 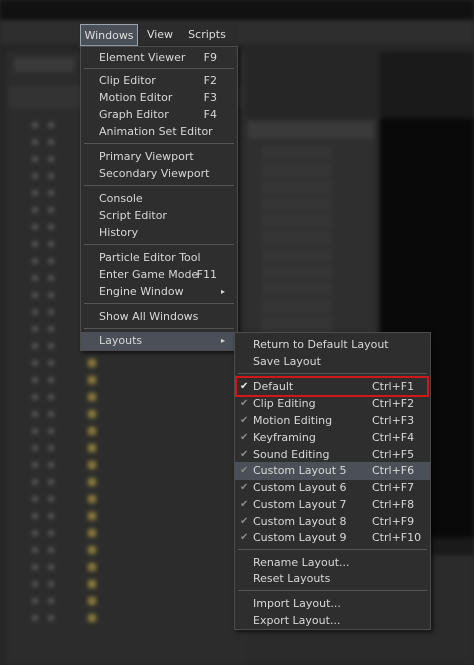 I want to click on menu-item-label: Motion Editor, so click(x=136, y=97).